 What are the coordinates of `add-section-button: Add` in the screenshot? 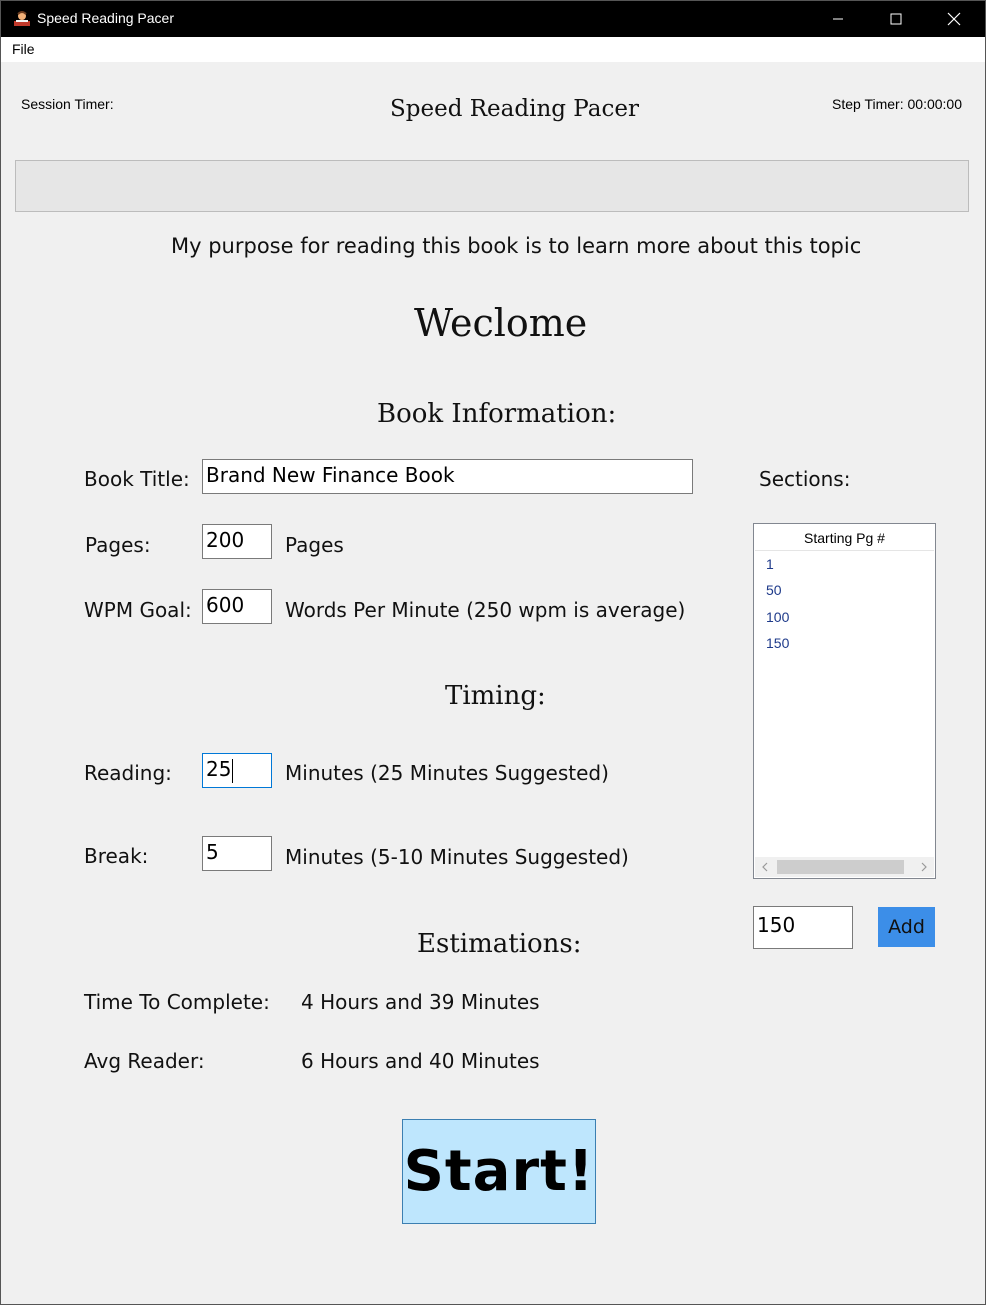 It's located at (906, 927).